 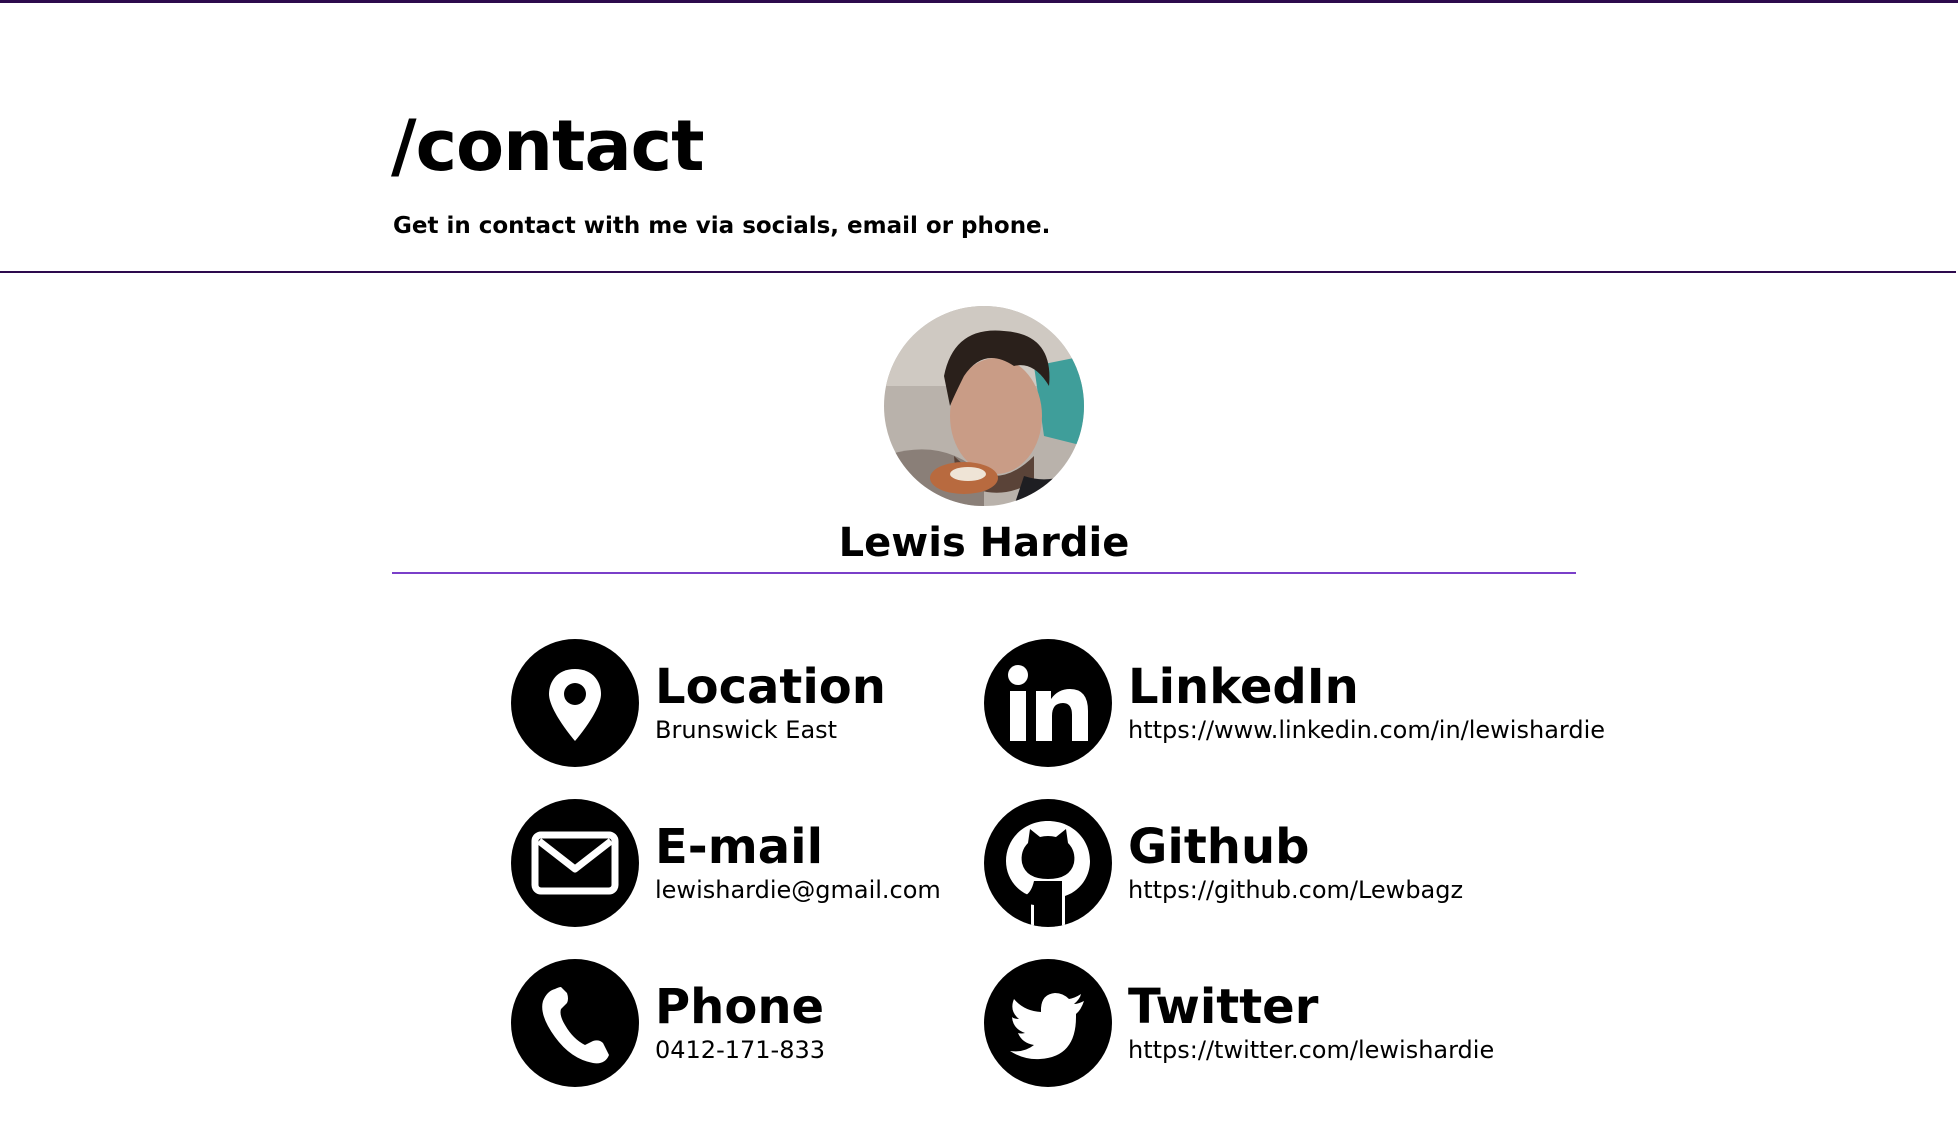 I want to click on twitter-icon, so click(x=1048, y=1023).